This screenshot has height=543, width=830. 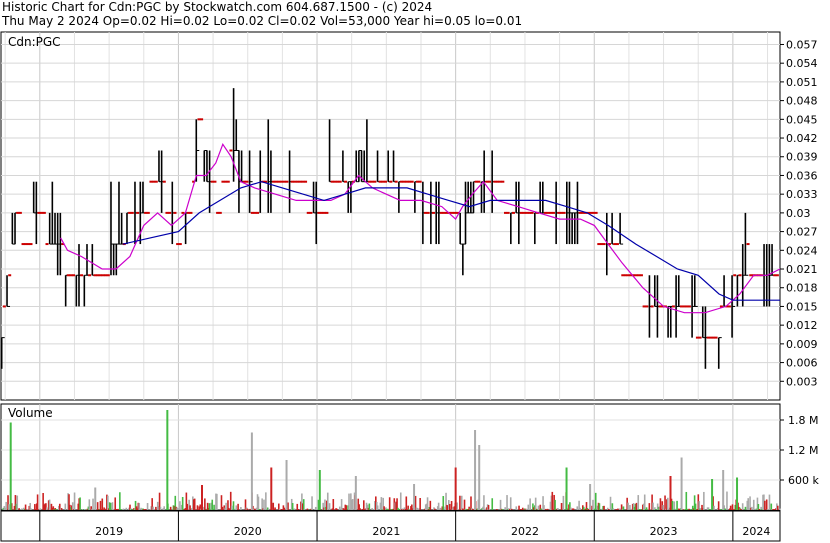 I want to click on price-tick-label: 0.012, so click(x=802, y=325).